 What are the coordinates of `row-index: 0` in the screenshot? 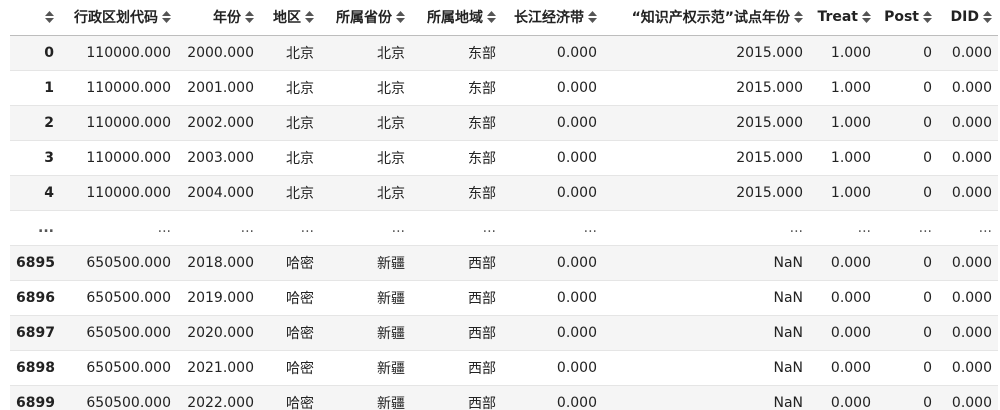 It's located at (35, 53).